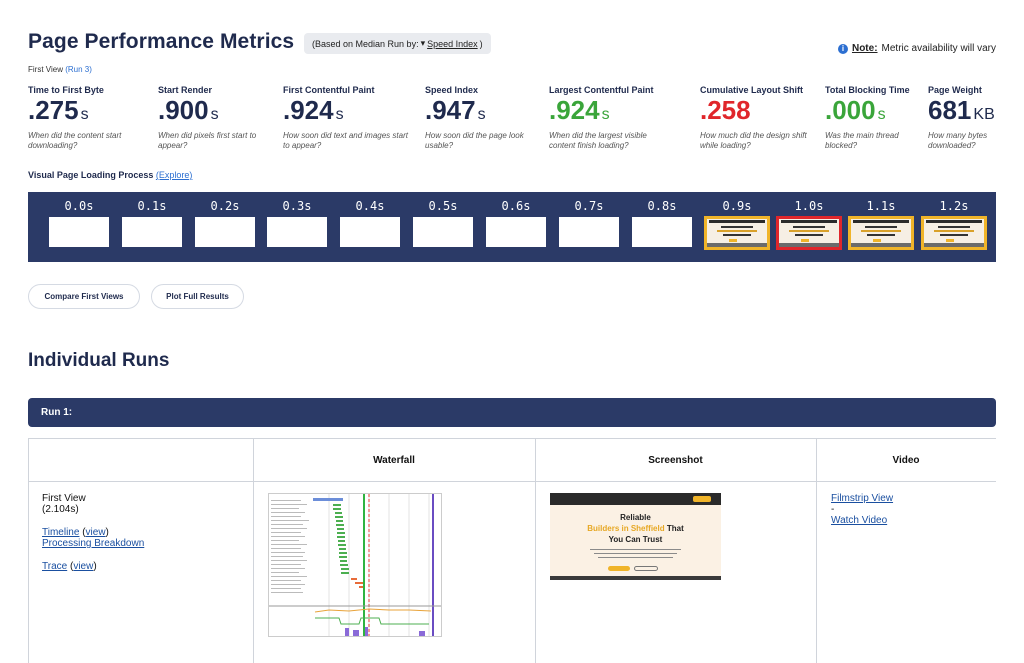 The width and height of the screenshot is (1024, 663). I want to click on timeline-view-link: view, so click(96, 532).